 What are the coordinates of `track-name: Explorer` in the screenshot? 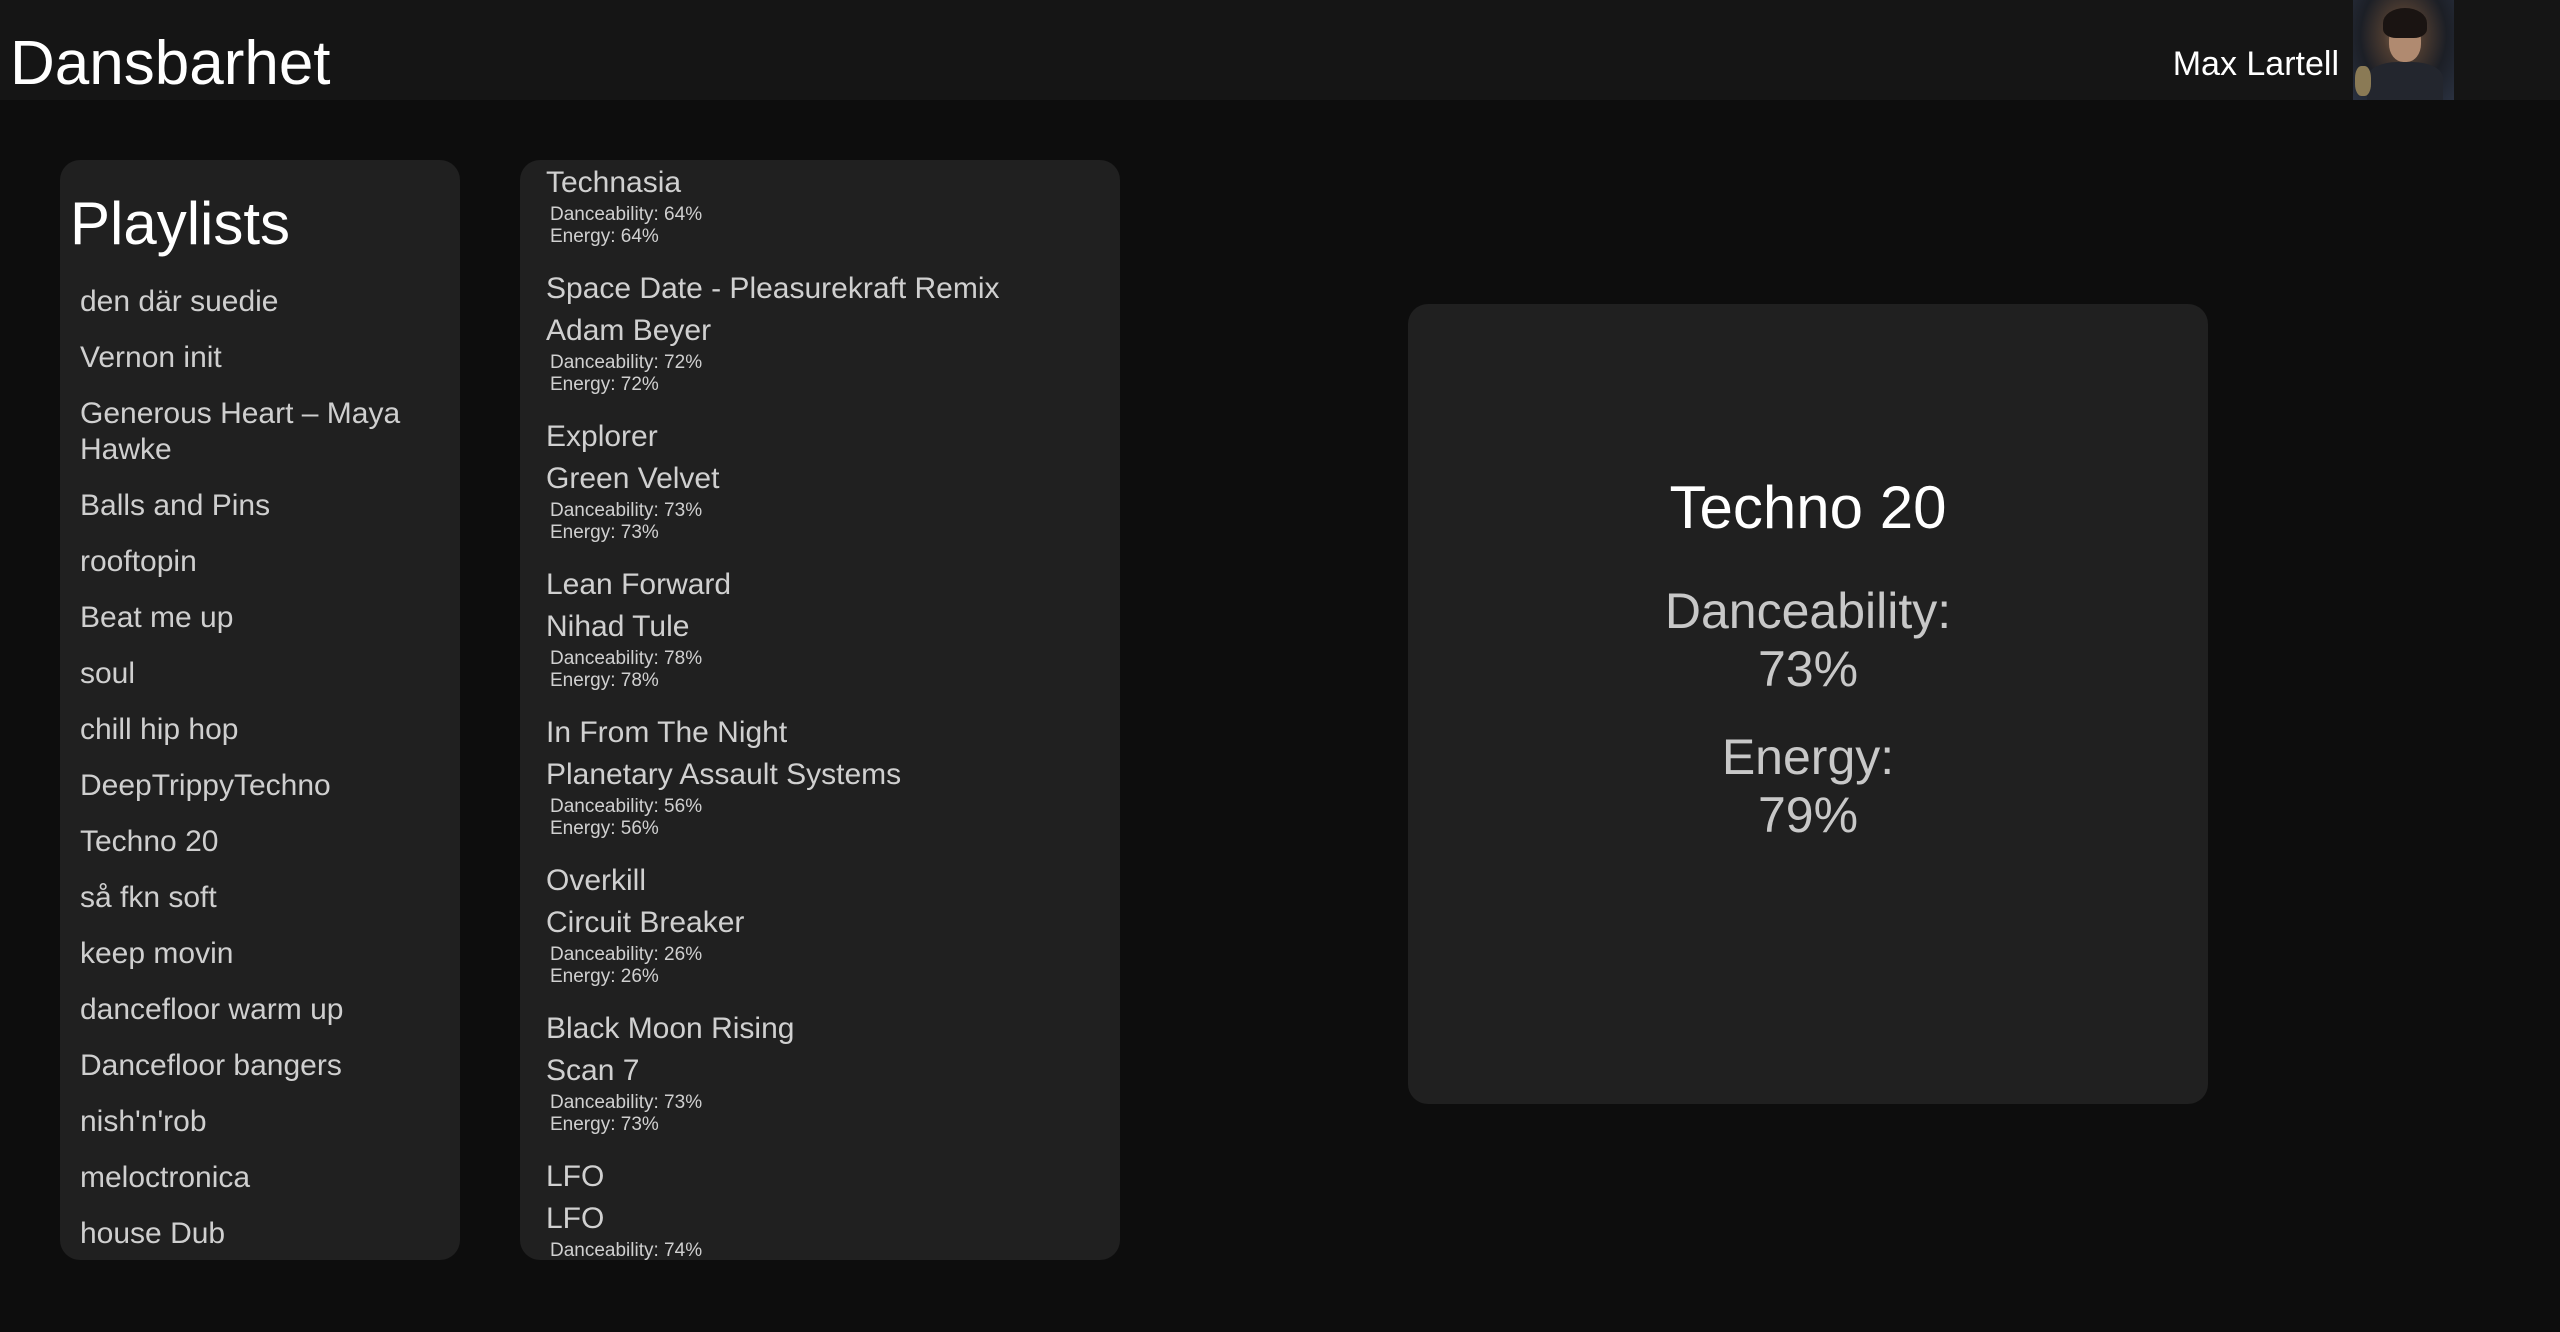 It's located at (602, 436).